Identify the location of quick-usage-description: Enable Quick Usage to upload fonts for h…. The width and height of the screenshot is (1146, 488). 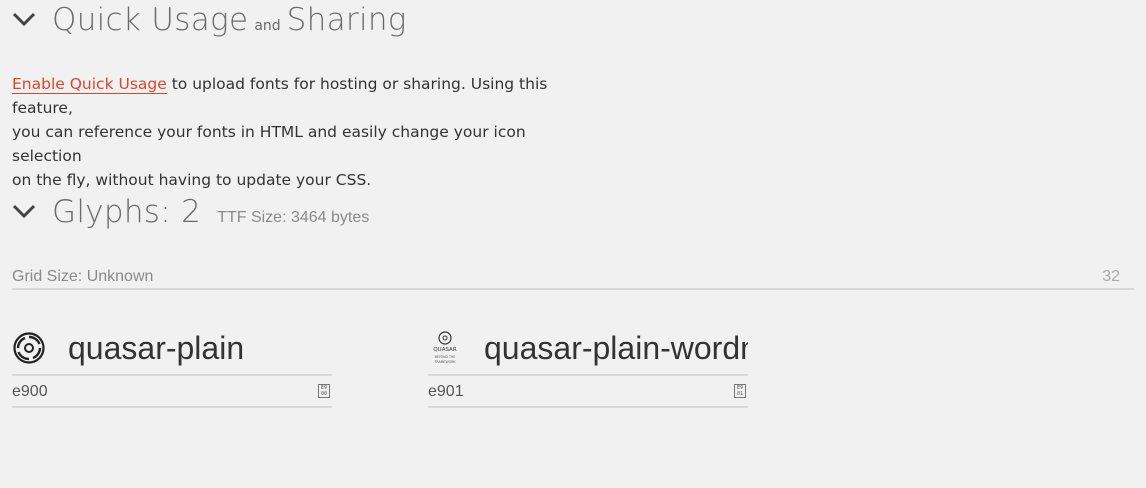
(302, 132).